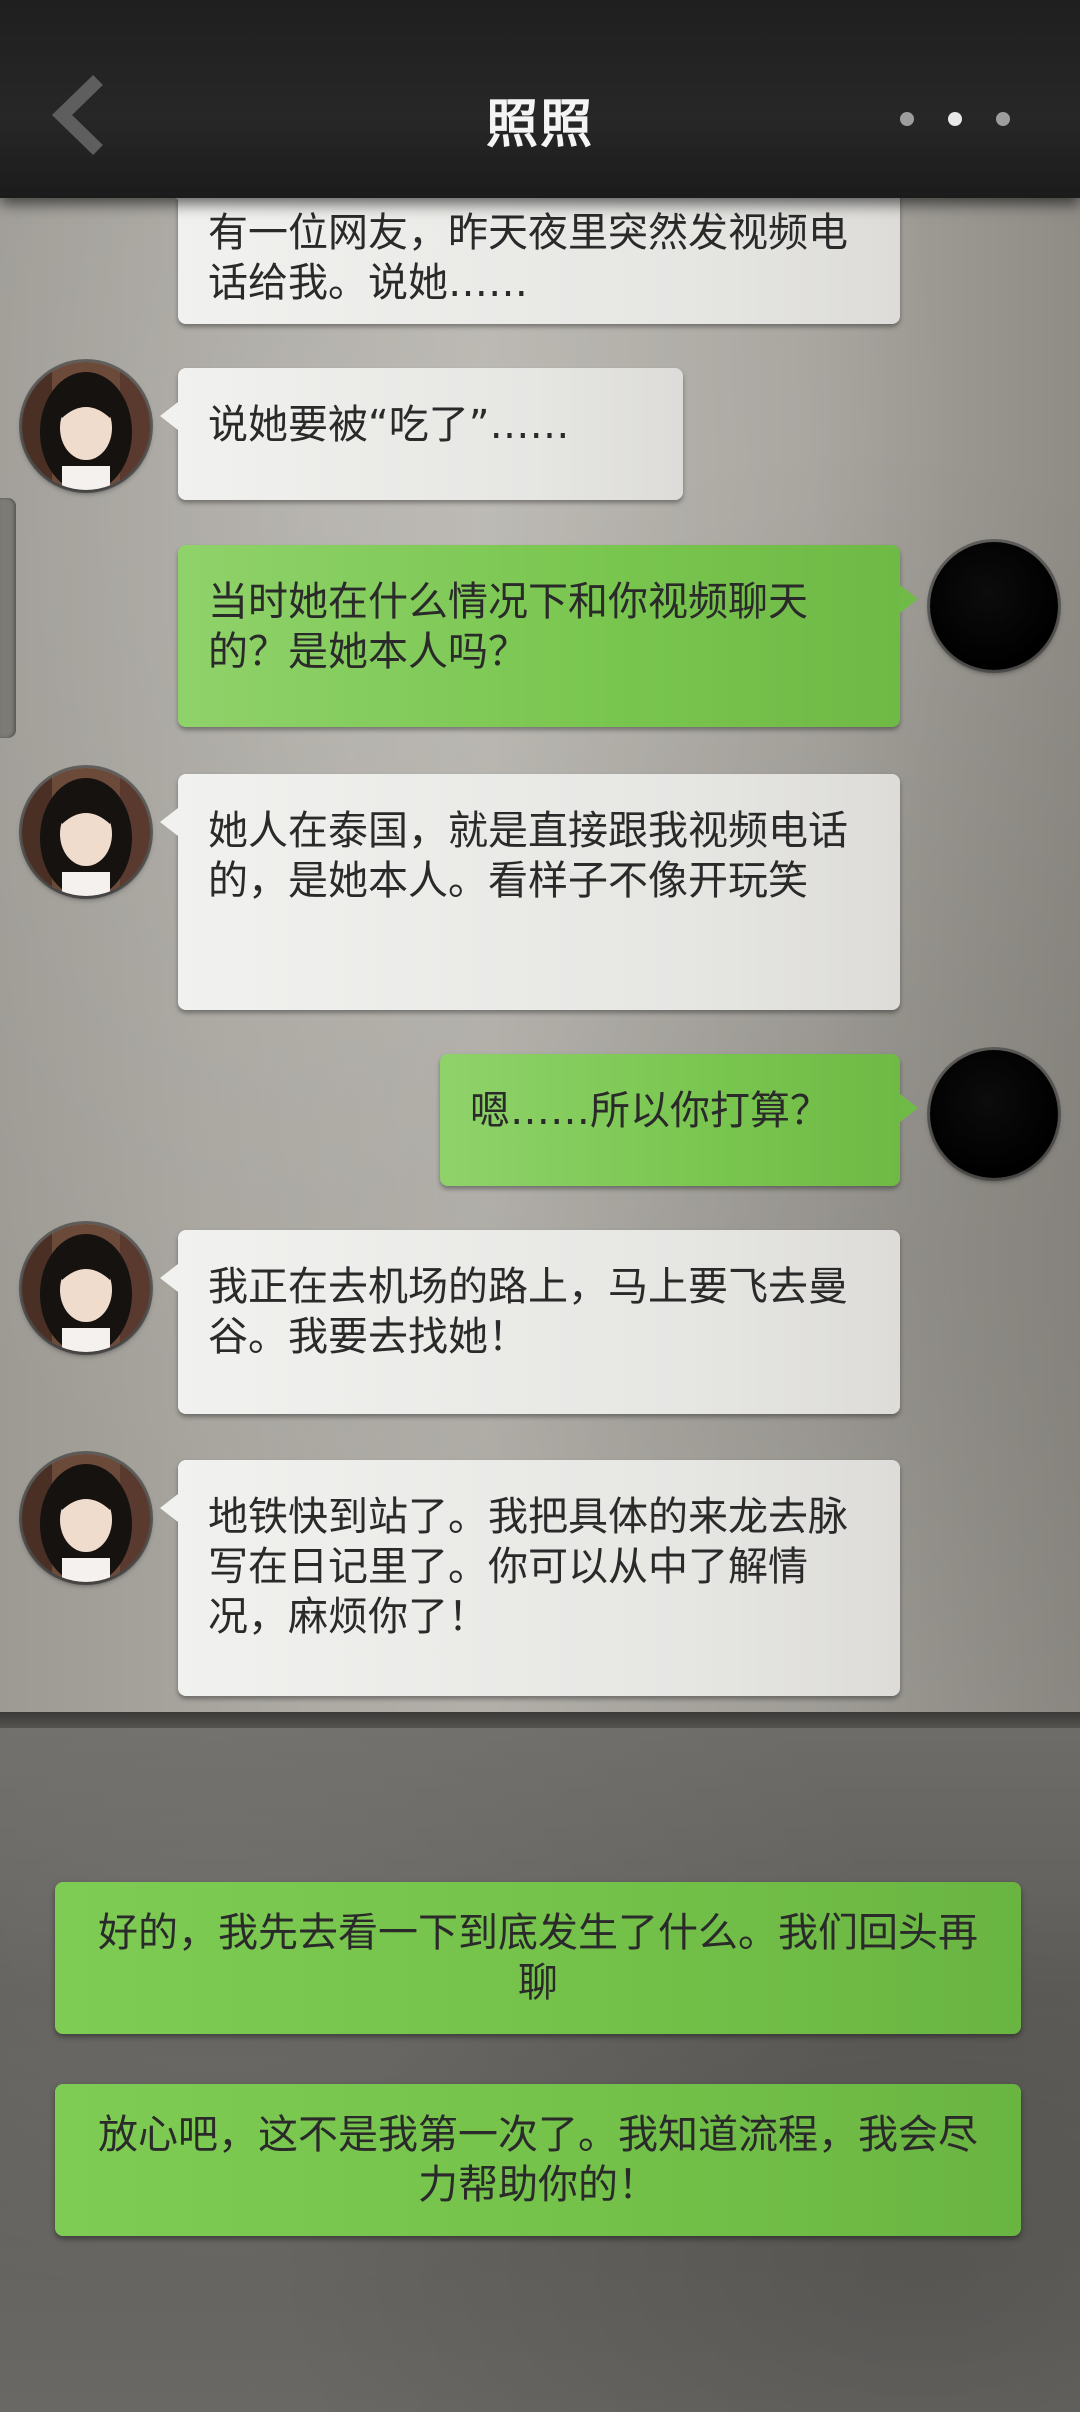 The height and width of the screenshot is (2412, 1080). I want to click on message-bubble-incoming: 她人在泰国，就是直接跟我视频电话的，是她本人。看样子不像开玩笑, so click(530, 892).